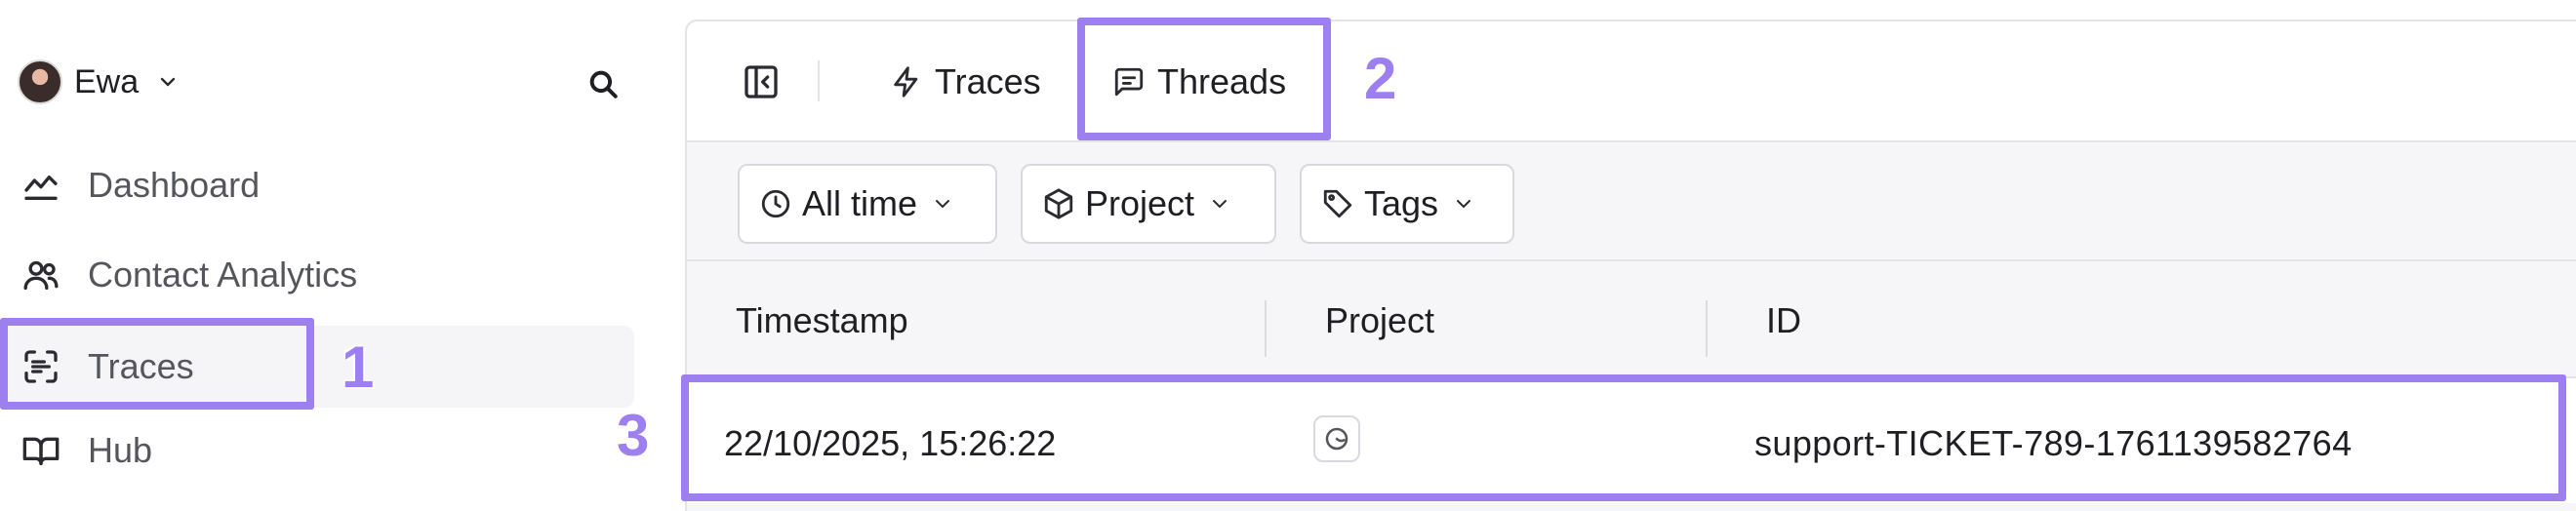  Describe the element at coordinates (1140, 203) in the screenshot. I see `filter-label: Project` at that location.